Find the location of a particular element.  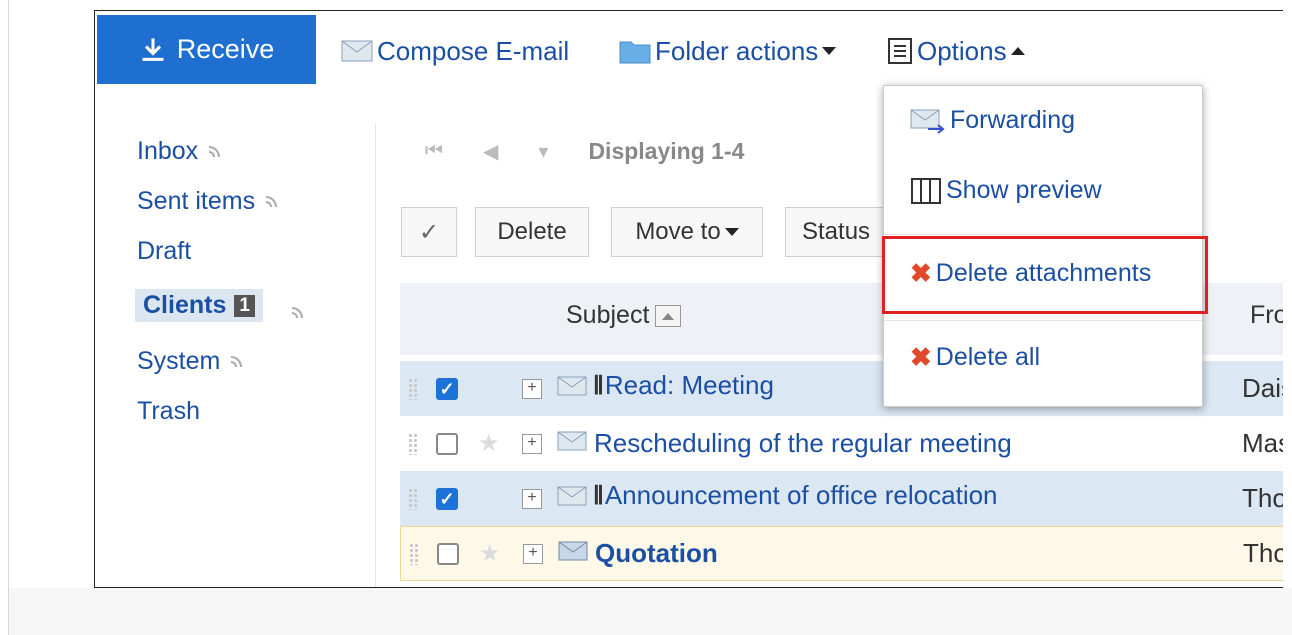

status-button: Status is located at coordinates (840, 232).